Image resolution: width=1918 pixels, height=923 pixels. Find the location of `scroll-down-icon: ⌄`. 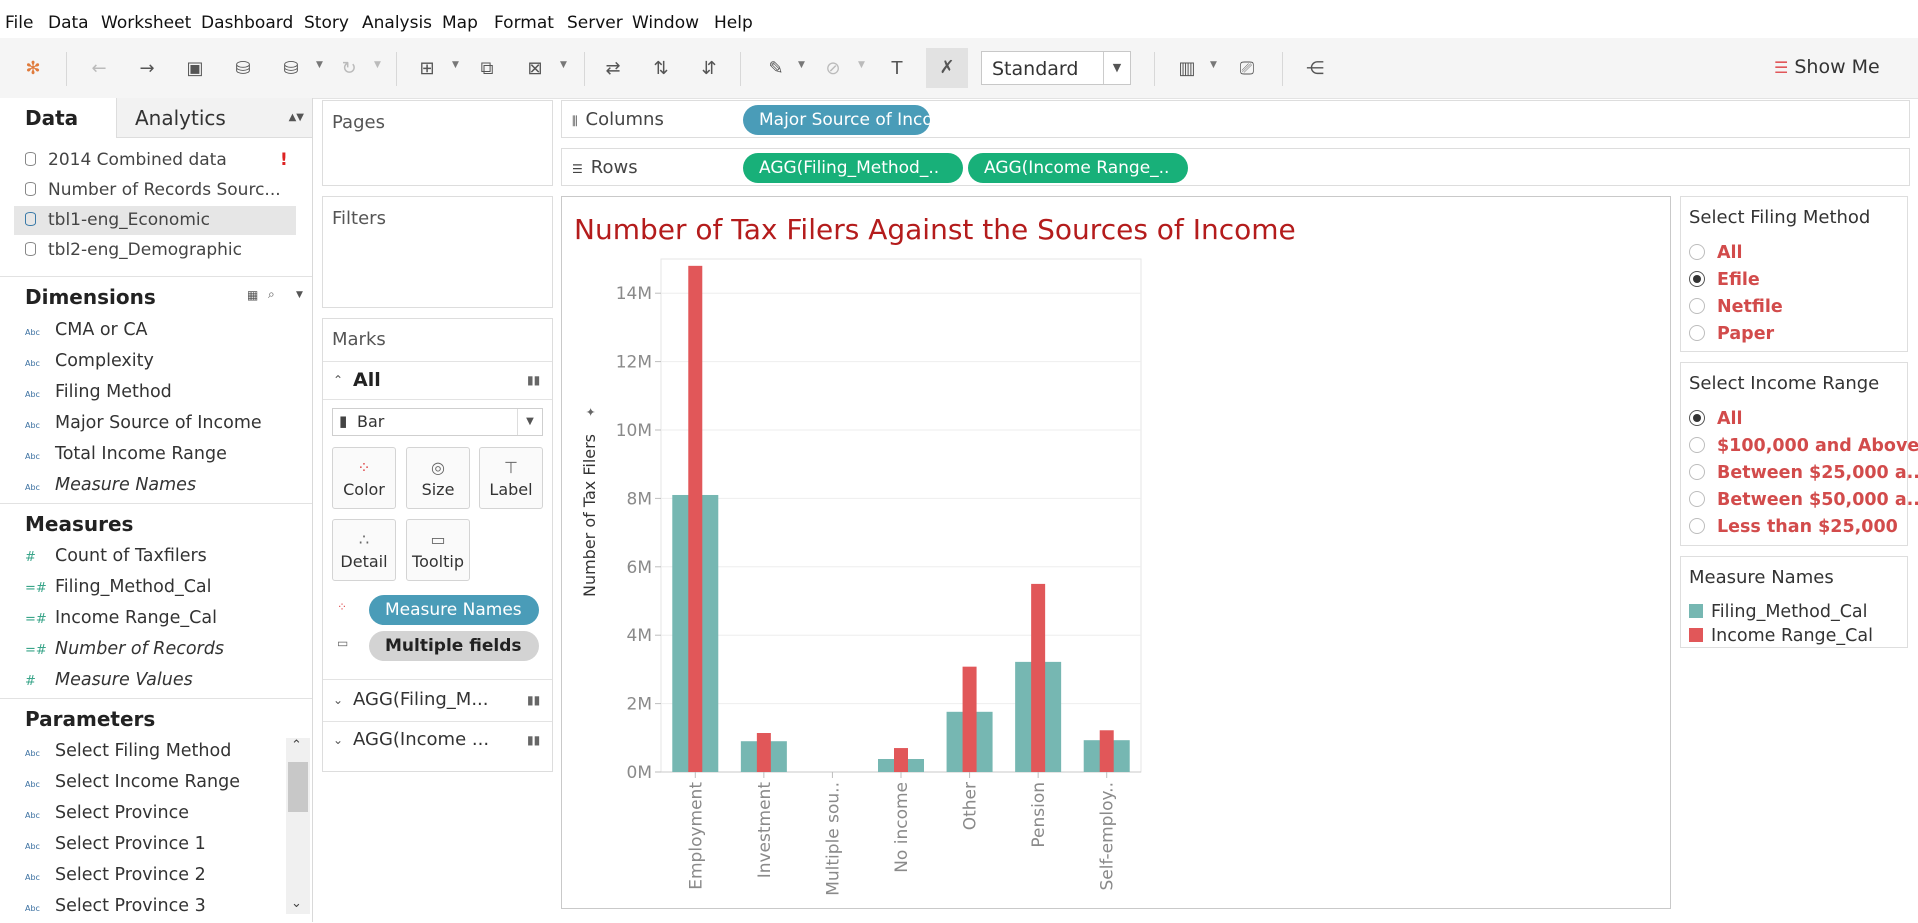

scroll-down-icon: ⌄ is located at coordinates (296, 903).